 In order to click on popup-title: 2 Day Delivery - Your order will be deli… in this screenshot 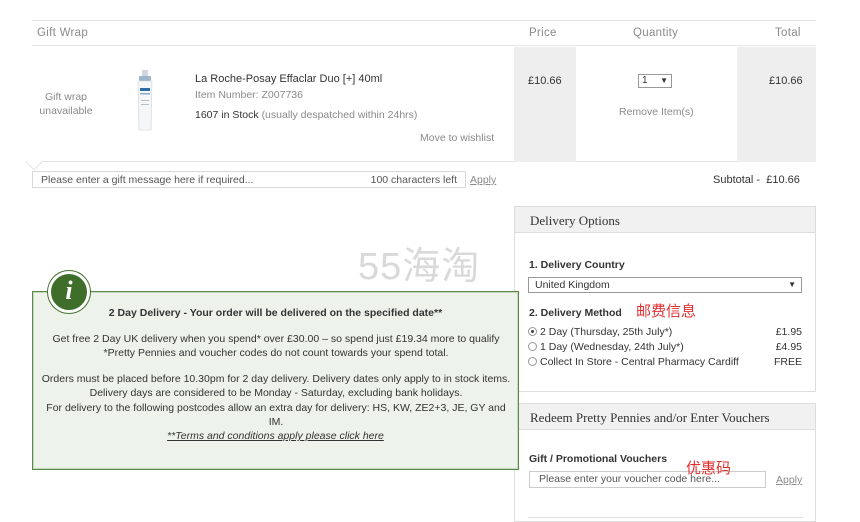, I will do `click(275, 313)`.